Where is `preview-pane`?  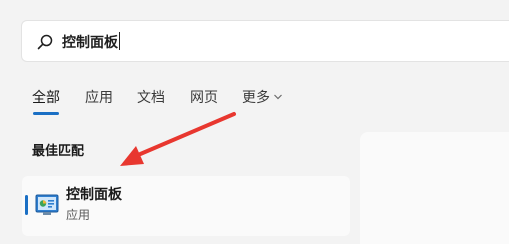 preview-pane is located at coordinates (434, 188).